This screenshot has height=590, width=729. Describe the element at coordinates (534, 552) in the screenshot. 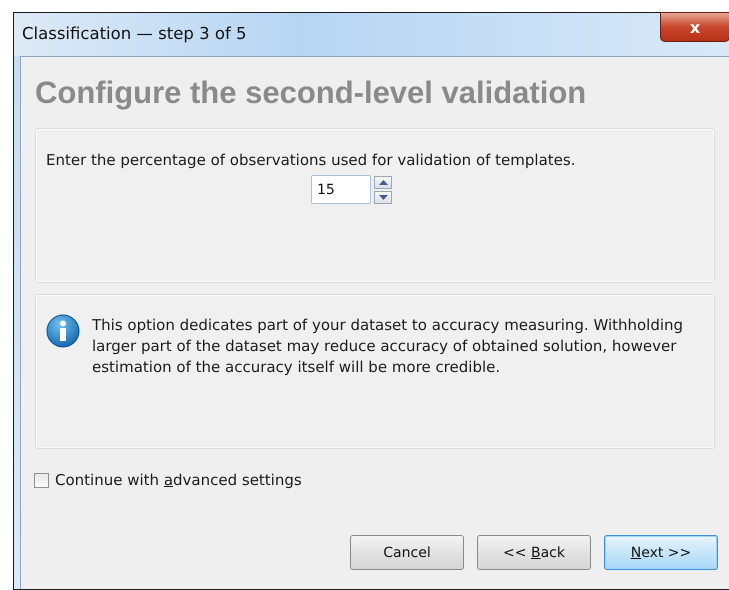

I see `dialog-button: << Back` at that location.